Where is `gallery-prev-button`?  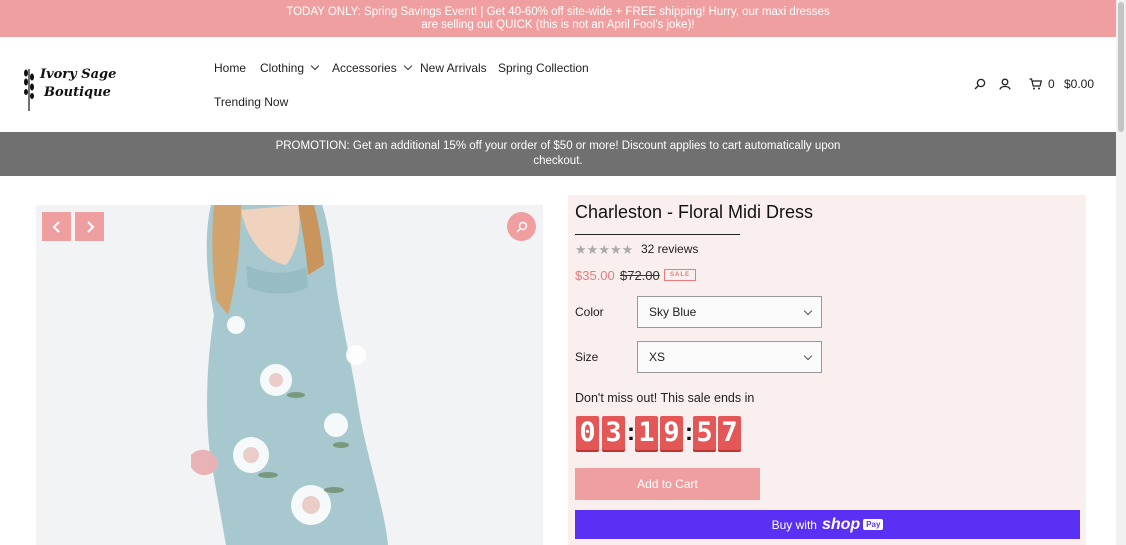
gallery-prev-button is located at coordinates (56, 226).